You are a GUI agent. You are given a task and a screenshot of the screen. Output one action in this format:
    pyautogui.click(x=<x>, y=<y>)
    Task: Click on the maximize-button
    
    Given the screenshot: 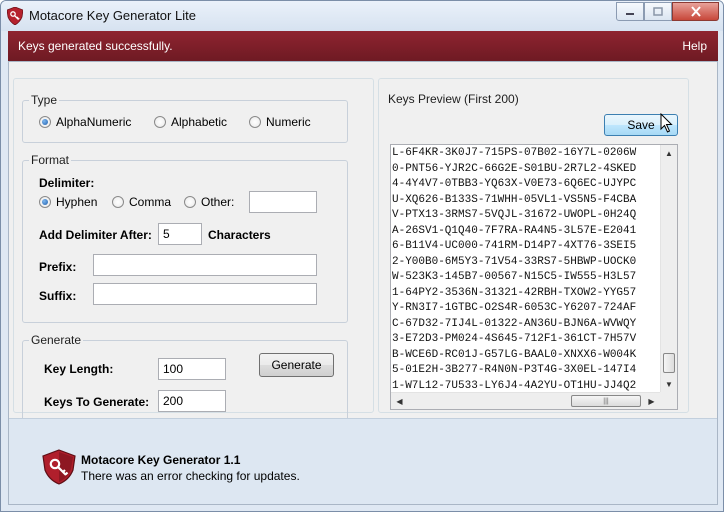 What is the action you would take?
    pyautogui.click(x=658, y=11)
    